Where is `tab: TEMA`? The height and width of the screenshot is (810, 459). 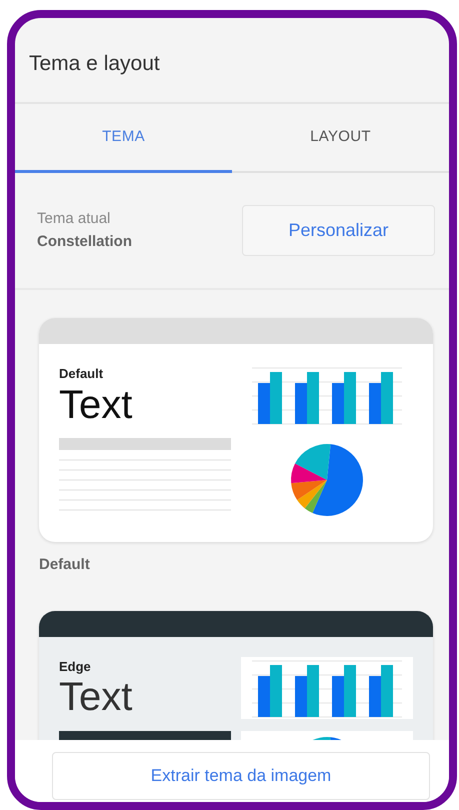 tab: TEMA is located at coordinates (123, 138).